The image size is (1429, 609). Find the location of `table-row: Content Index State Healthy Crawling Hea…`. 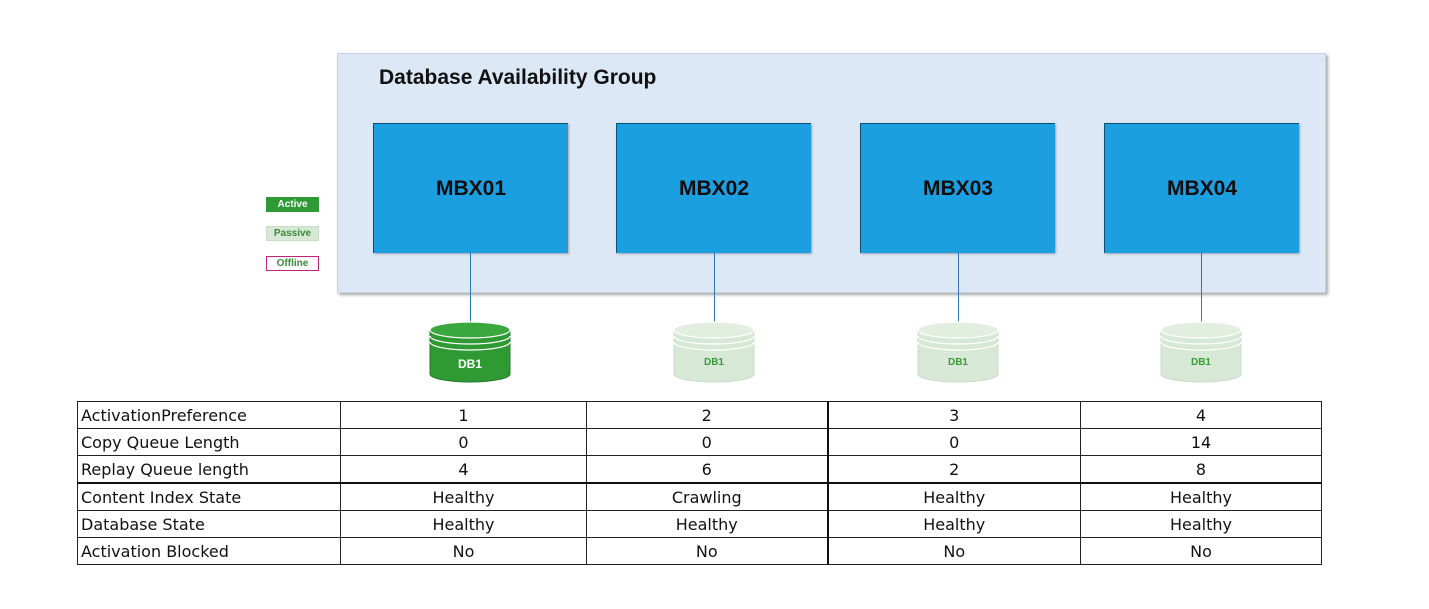

table-row: Content Index State Healthy Crawling Hea… is located at coordinates (699, 496).